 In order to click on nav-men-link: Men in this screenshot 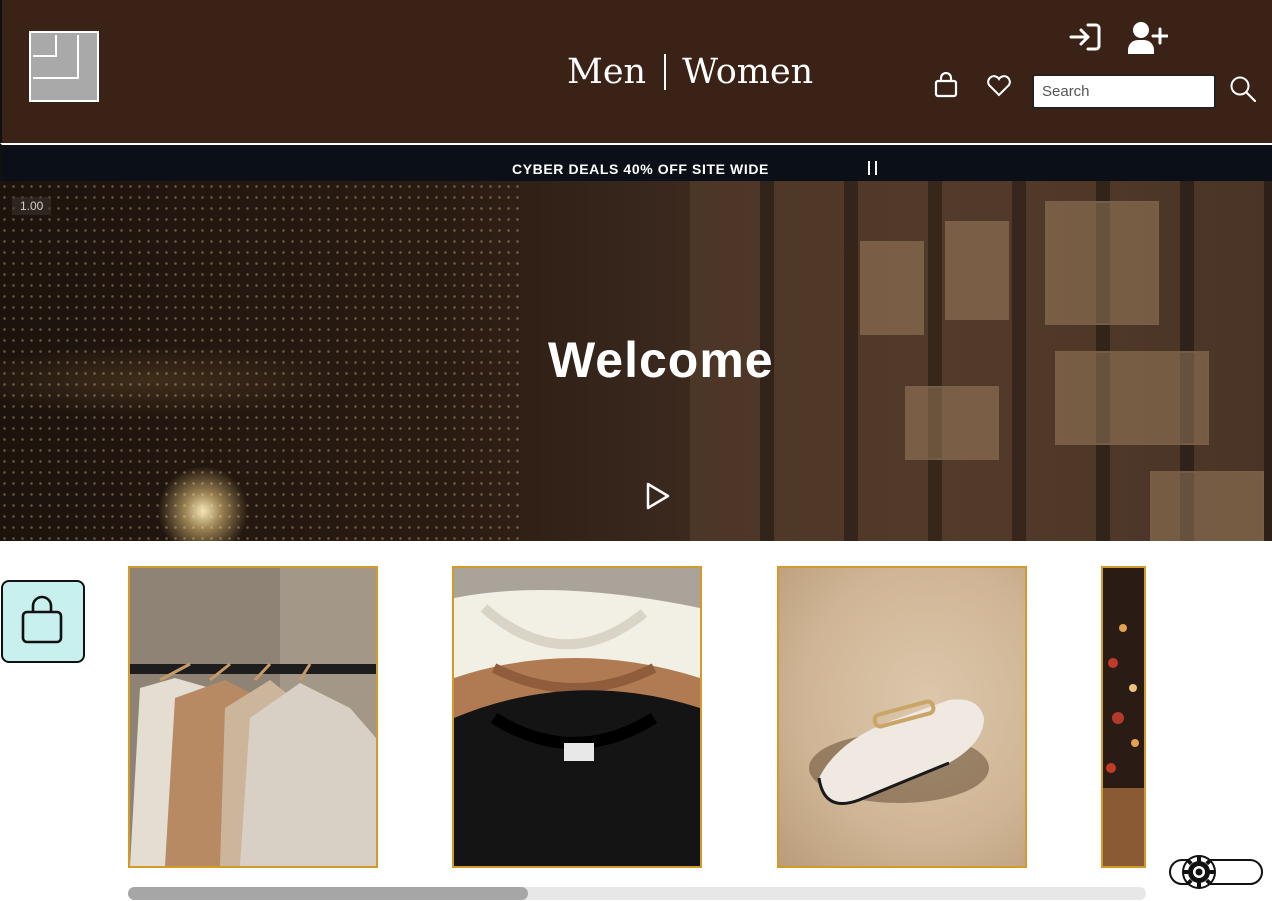, I will do `click(606, 72)`.